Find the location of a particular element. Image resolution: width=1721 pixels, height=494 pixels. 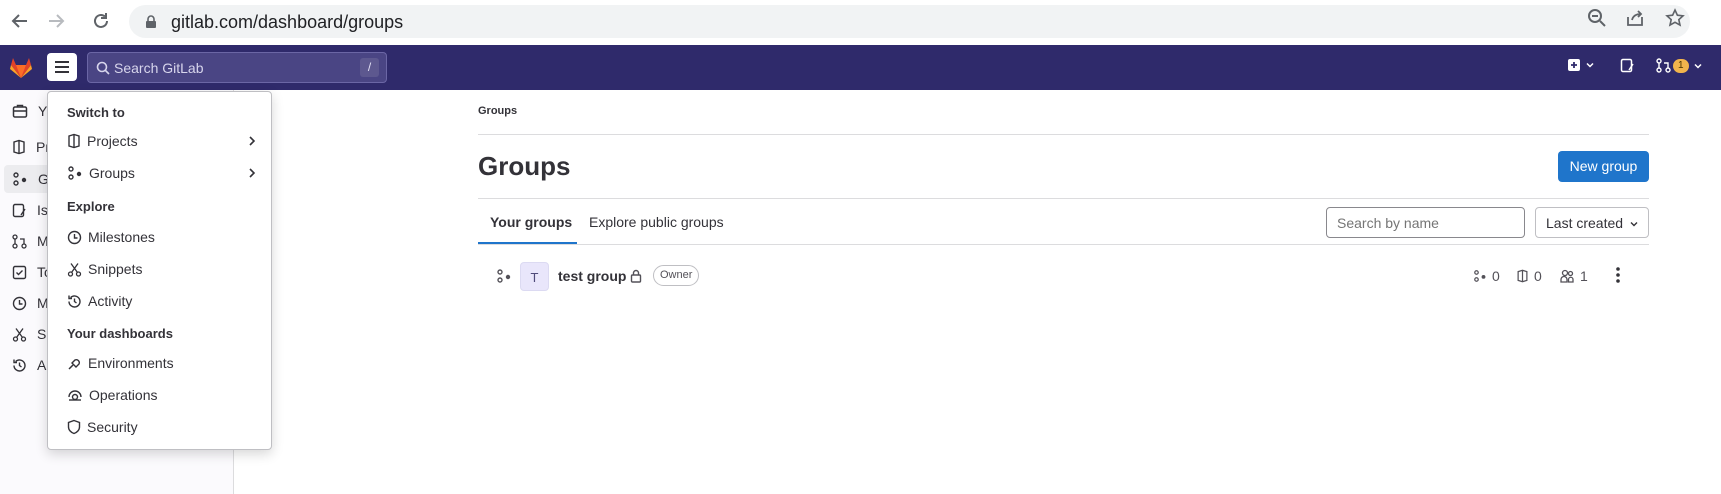

projects-count: 0 is located at coordinates (1529, 276).